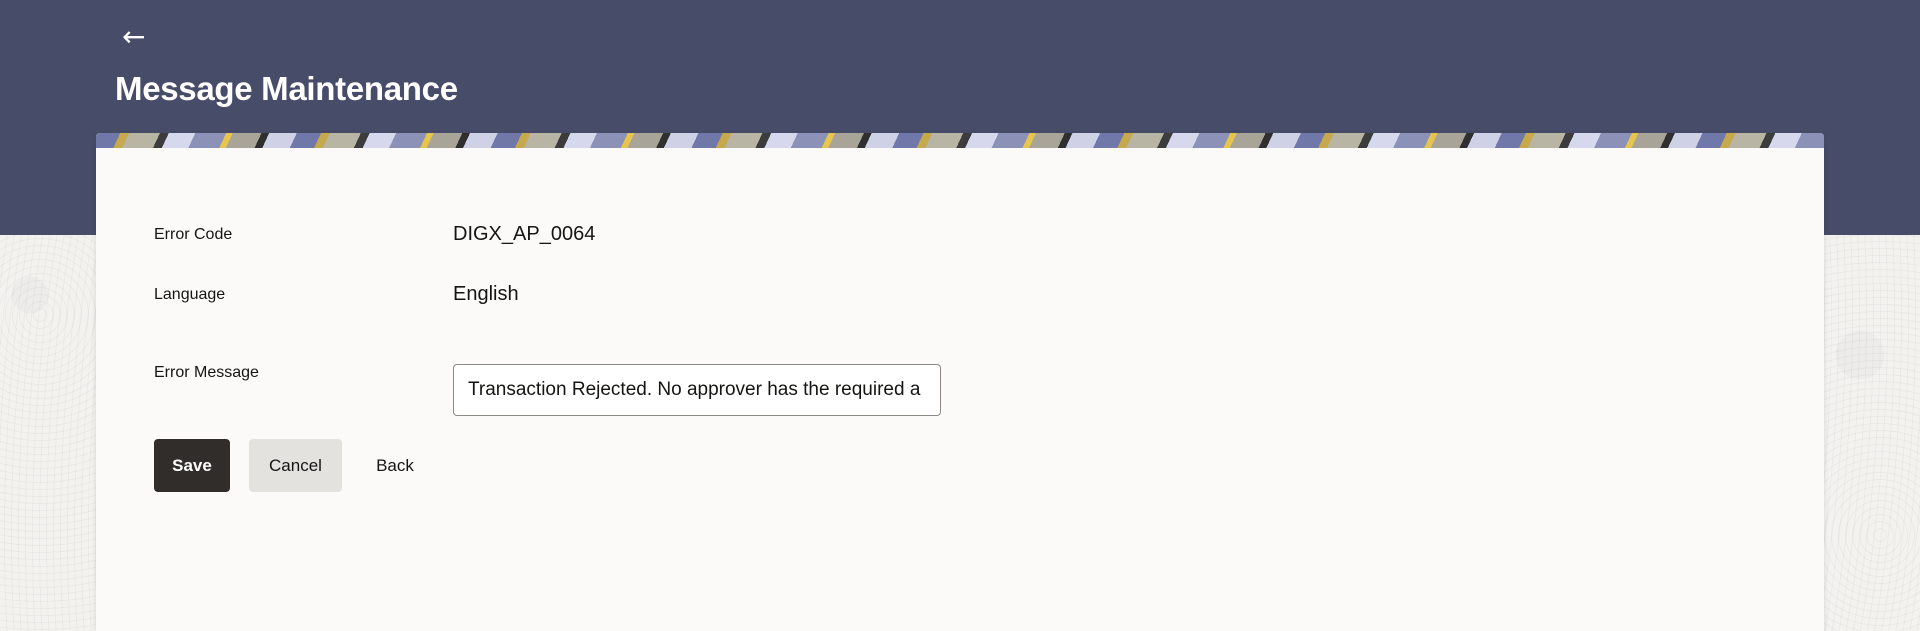  I want to click on save-button: Save, so click(192, 465).